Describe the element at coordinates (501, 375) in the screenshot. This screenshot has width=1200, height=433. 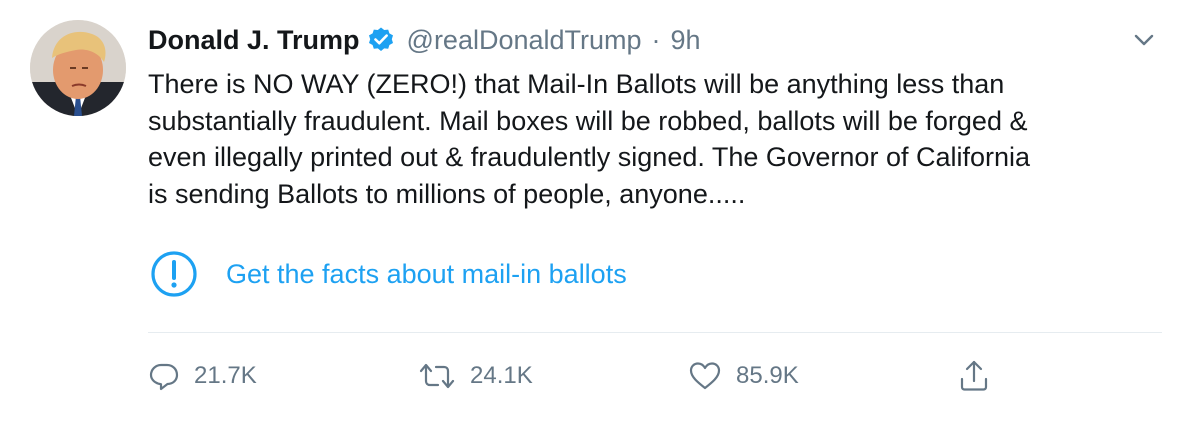
I see `retweet-count: 24.1K` at that location.